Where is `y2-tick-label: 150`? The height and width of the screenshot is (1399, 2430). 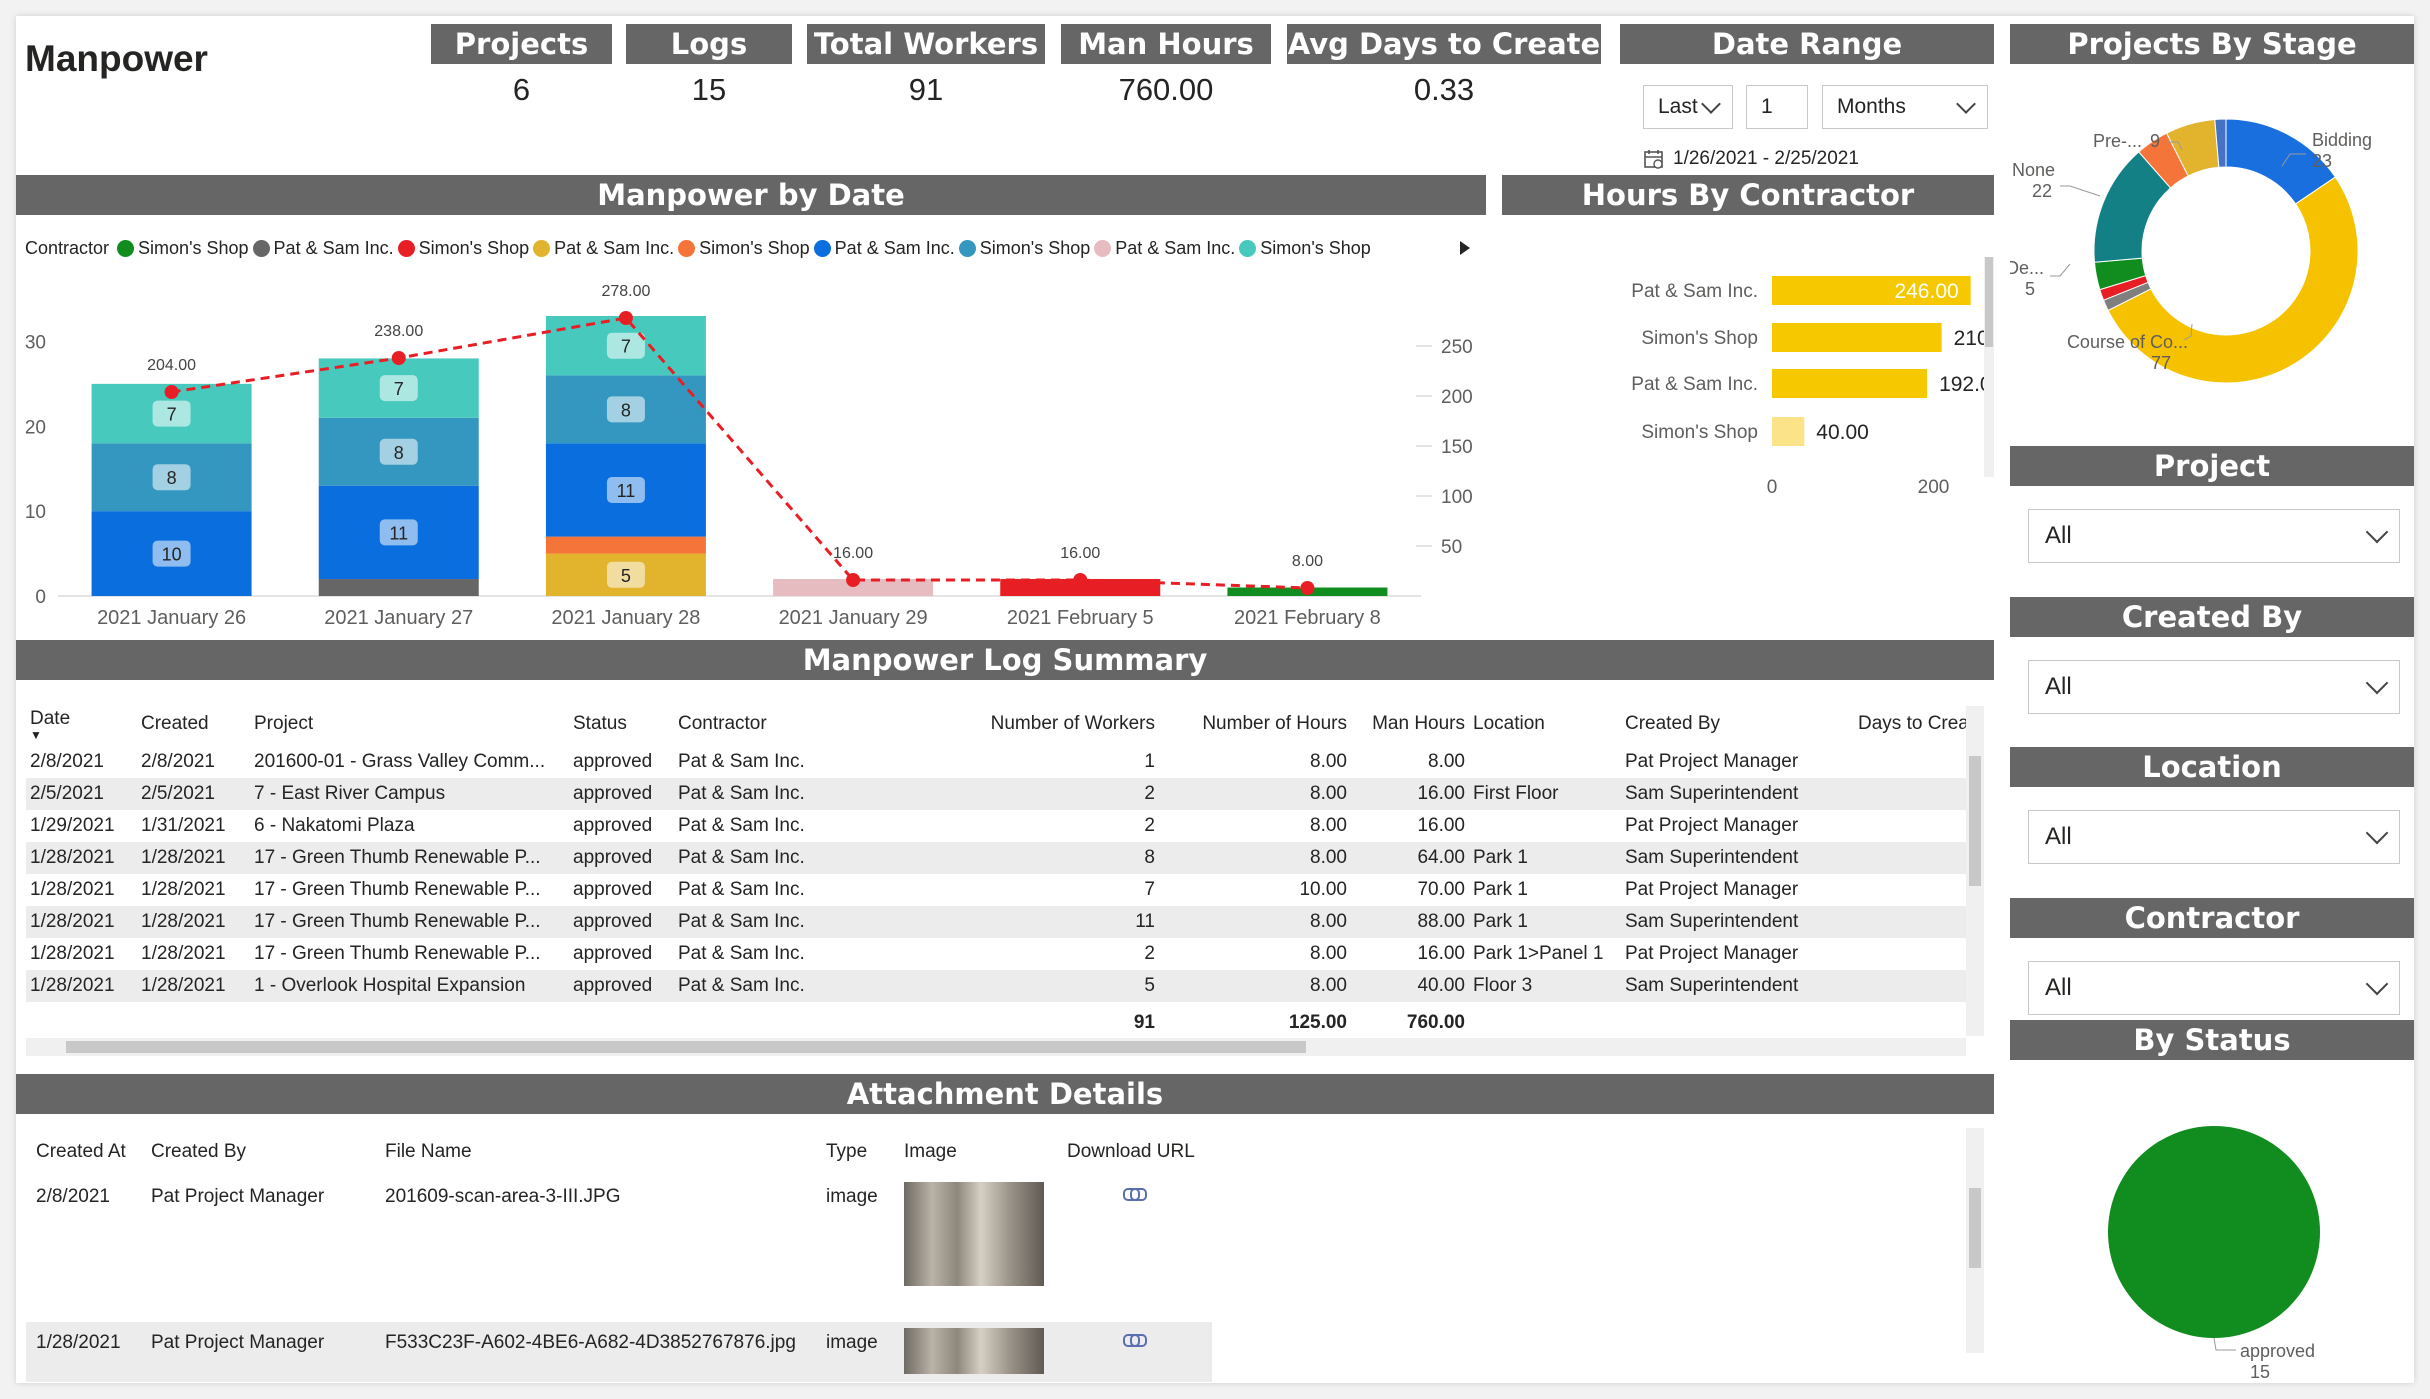
y2-tick-label: 150 is located at coordinates (1457, 447).